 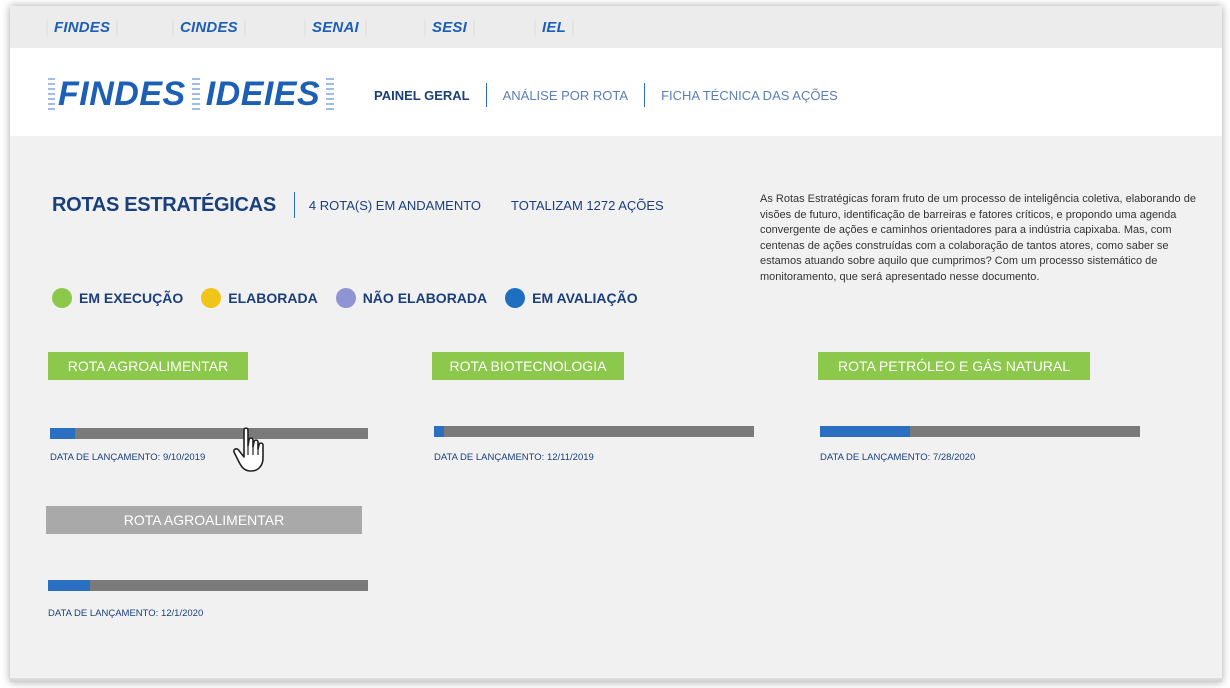 I want to click on rota-card-petroleo-gas: ROTA PETRÓLEO E GÁS NATURAL, so click(x=954, y=366).